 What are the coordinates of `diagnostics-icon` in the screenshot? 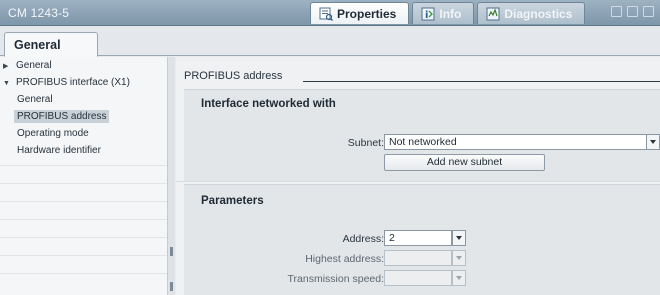 It's located at (493, 14).